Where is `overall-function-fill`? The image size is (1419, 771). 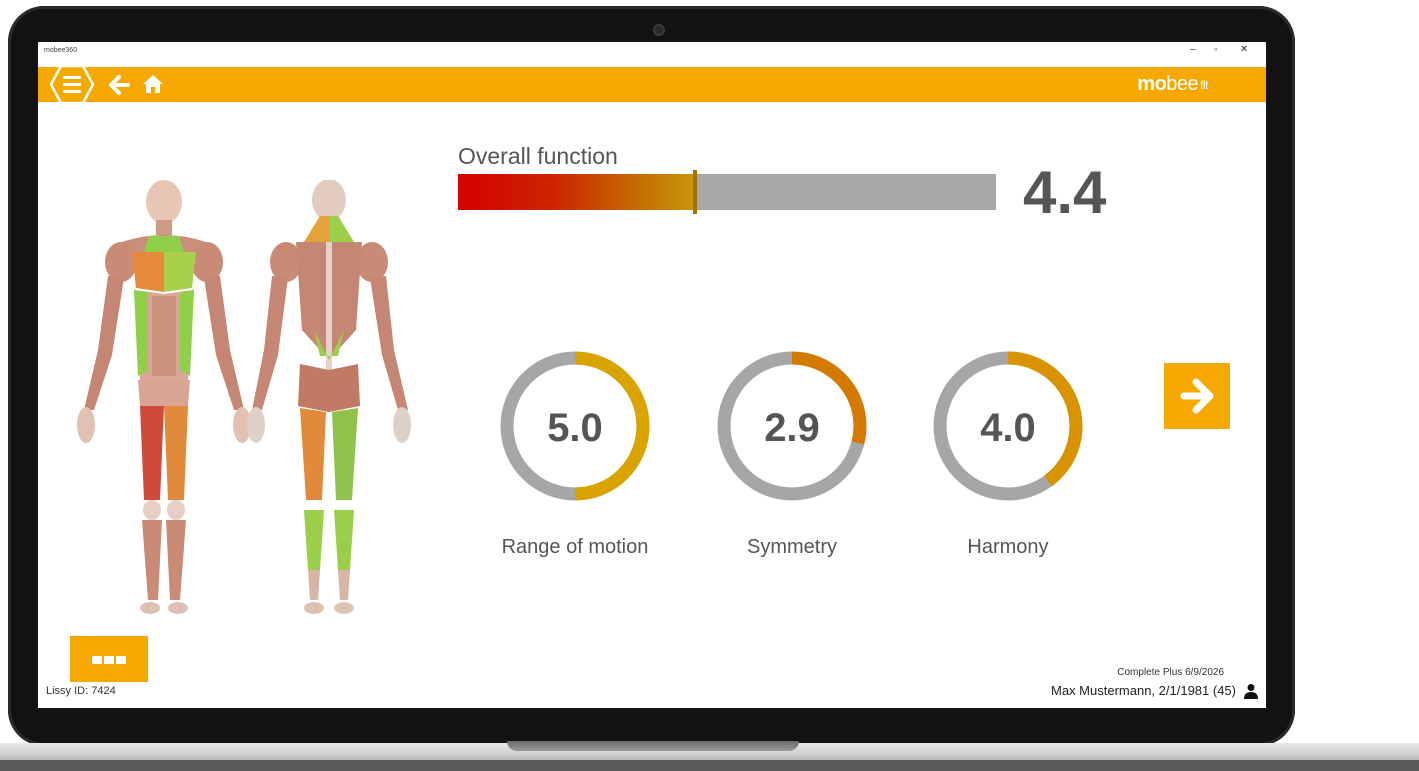 overall-function-fill is located at coordinates (576, 192).